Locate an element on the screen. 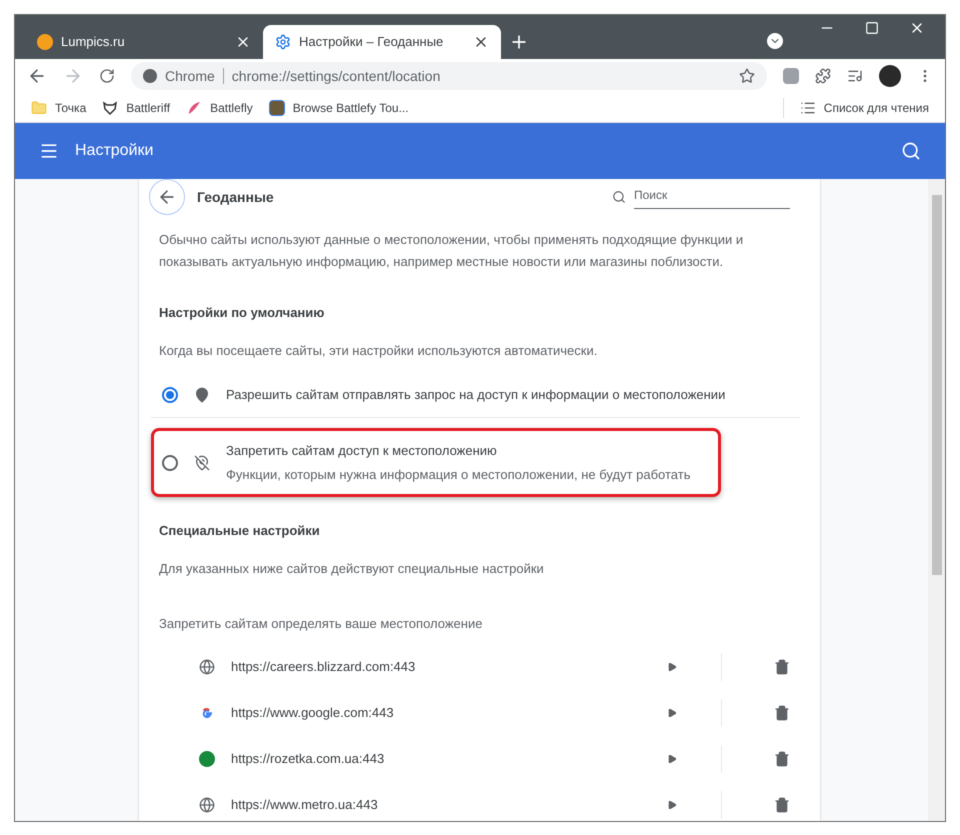 This screenshot has width=960, height=835. address-bar: Chrome chrome://settings/content/location is located at coordinates (449, 76).